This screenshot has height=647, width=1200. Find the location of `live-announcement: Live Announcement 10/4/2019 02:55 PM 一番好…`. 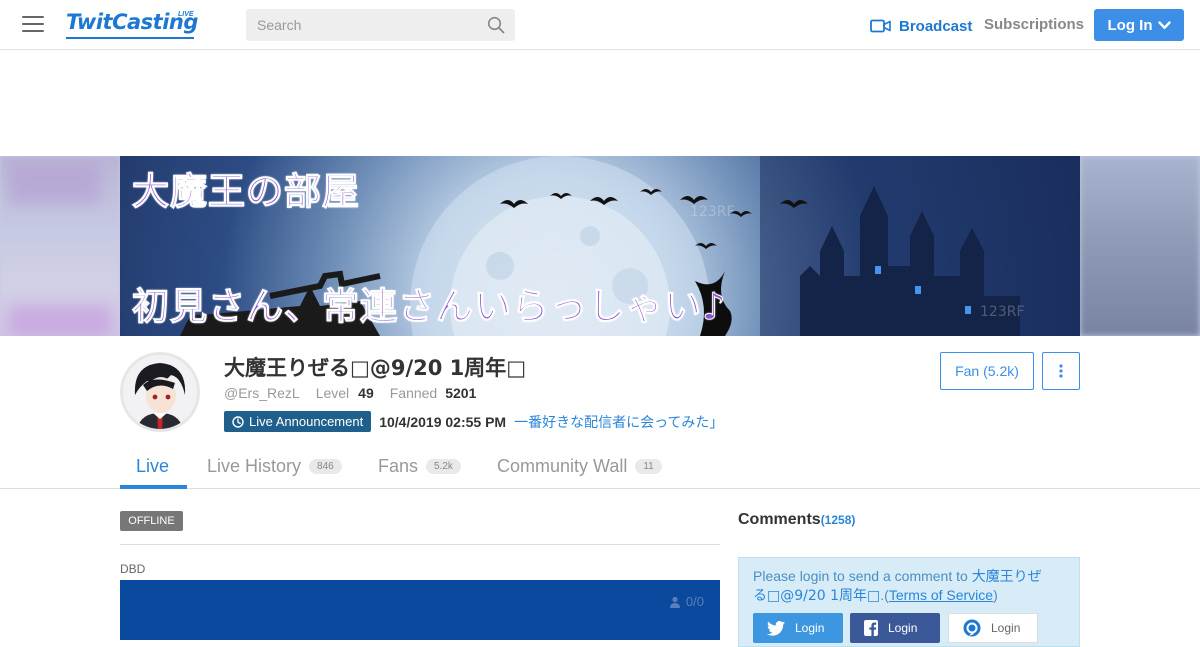

live-announcement: Live Announcement 10/4/2019 02:55 PM 一番好… is located at coordinates (473, 421).